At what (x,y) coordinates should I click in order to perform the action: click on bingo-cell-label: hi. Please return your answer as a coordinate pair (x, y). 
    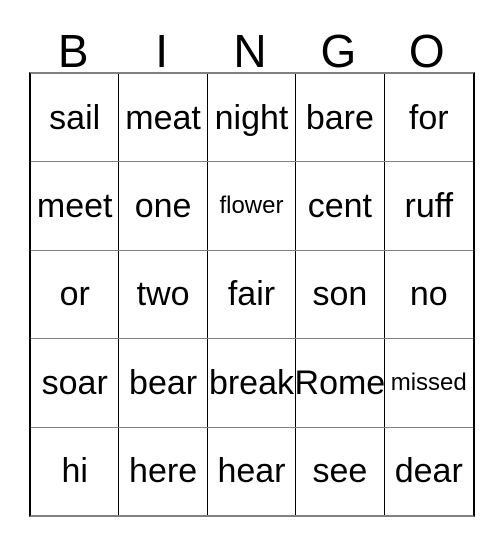
    Looking at the image, I should click on (74, 471).